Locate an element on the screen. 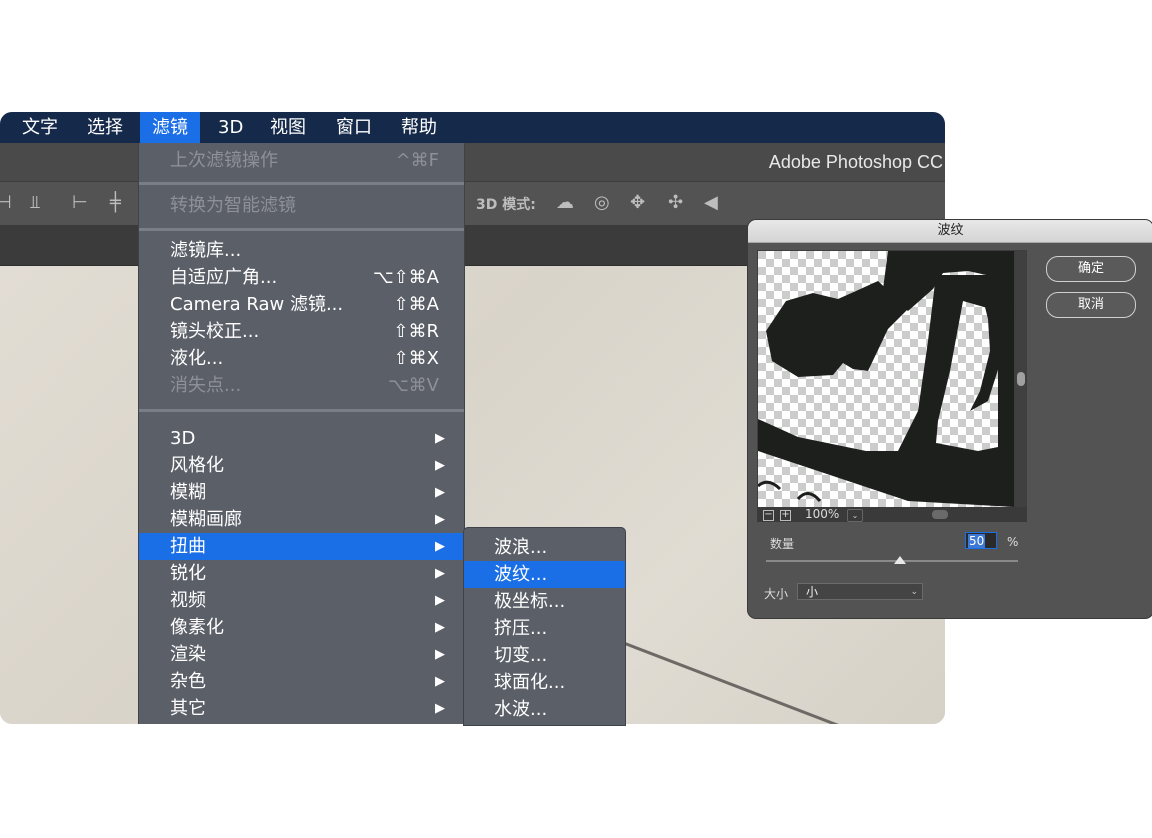 The width and height of the screenshot is (1152, 838). size-label: 大小 is located at coordinates (776, 594).